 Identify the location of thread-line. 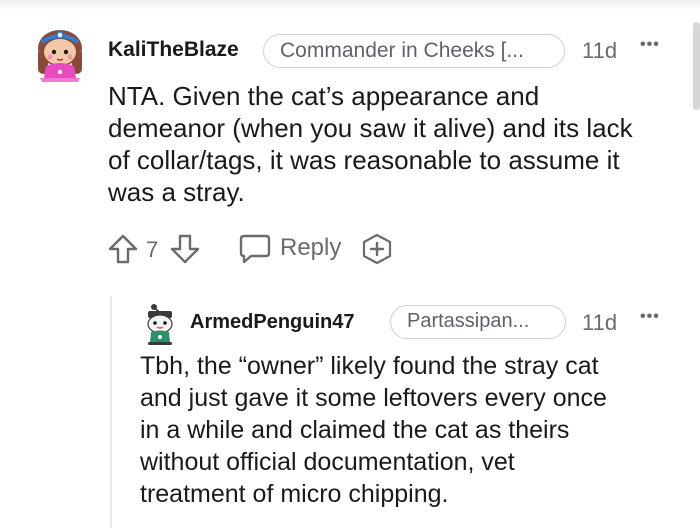
(111, 412).